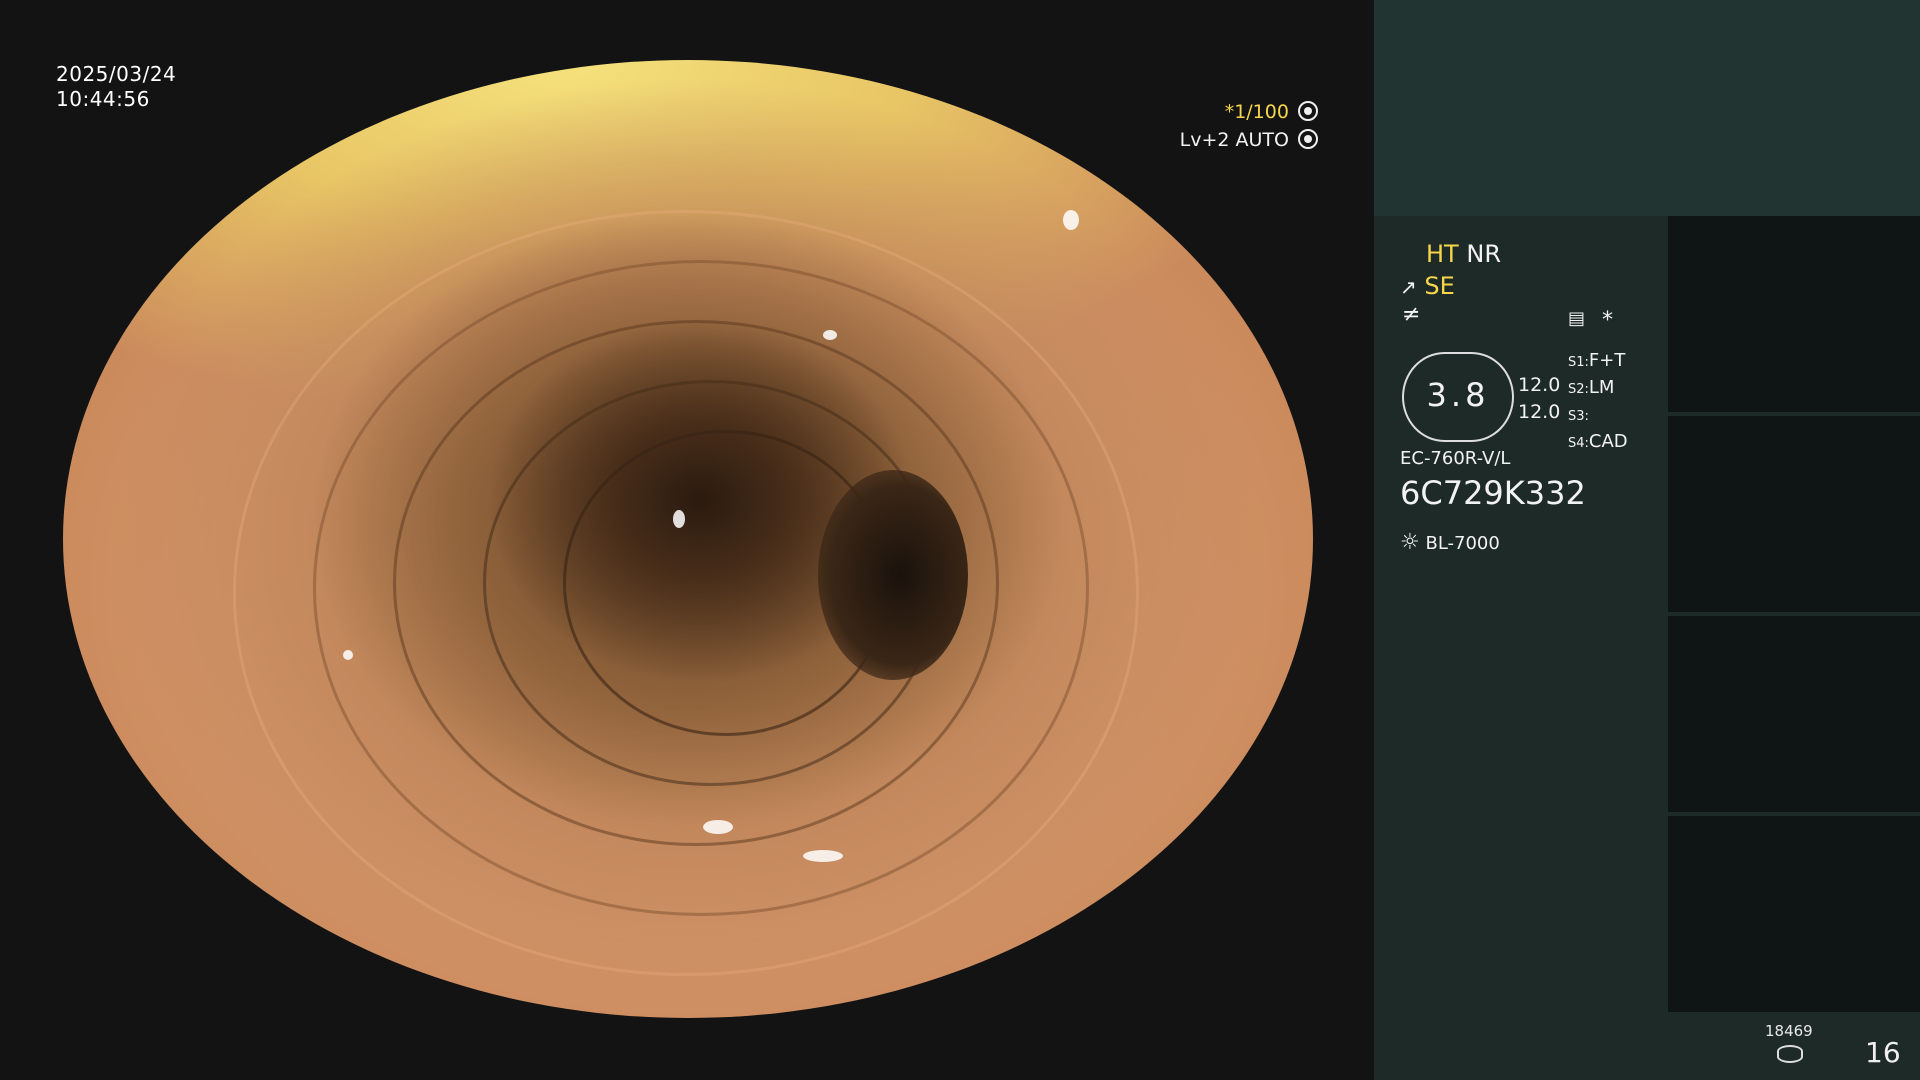 The width and height of the screenshot is (1920, 1080). I want to click on enhance-icon: ≠, so click(1411, 314).